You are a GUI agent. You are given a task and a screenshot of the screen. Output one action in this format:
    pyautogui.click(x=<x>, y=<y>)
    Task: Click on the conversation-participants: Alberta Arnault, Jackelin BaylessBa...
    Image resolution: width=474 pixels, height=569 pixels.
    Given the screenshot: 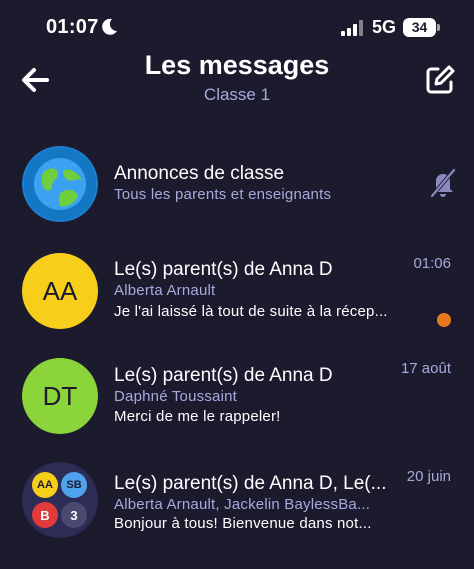 What is the action you would take?
    pyautogui.click(x=242, y=504)
    